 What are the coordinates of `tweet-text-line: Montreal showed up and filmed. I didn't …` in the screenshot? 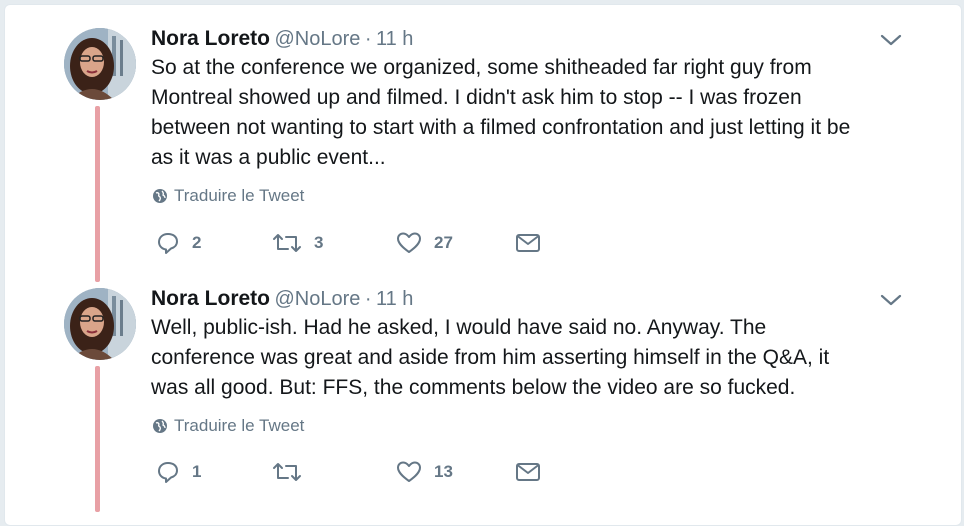 It's located at (476, 97).